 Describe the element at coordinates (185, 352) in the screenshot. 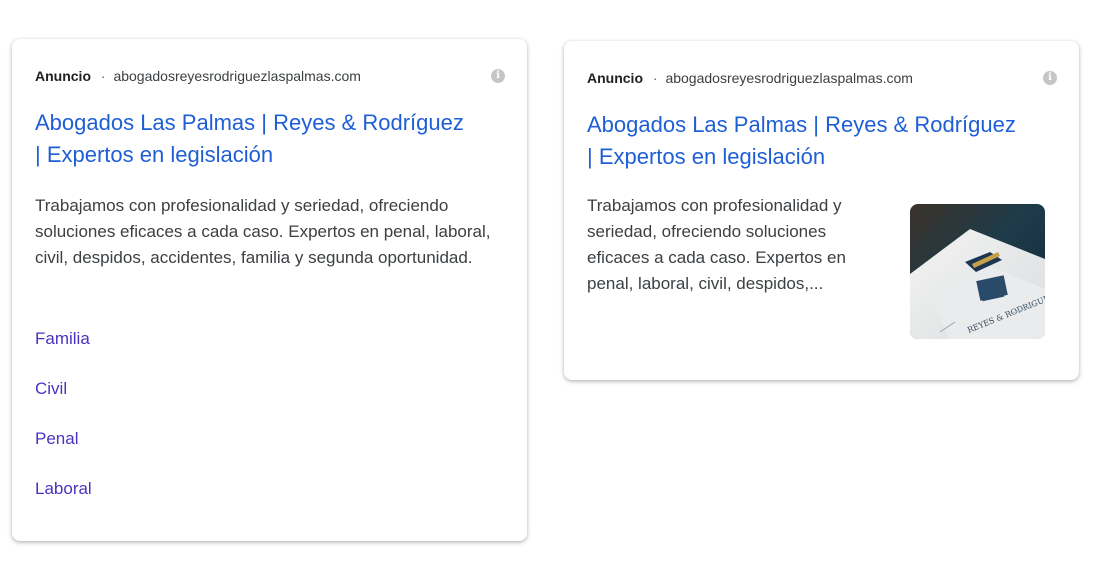

I see `sitelink-familia: Familia` at that location.